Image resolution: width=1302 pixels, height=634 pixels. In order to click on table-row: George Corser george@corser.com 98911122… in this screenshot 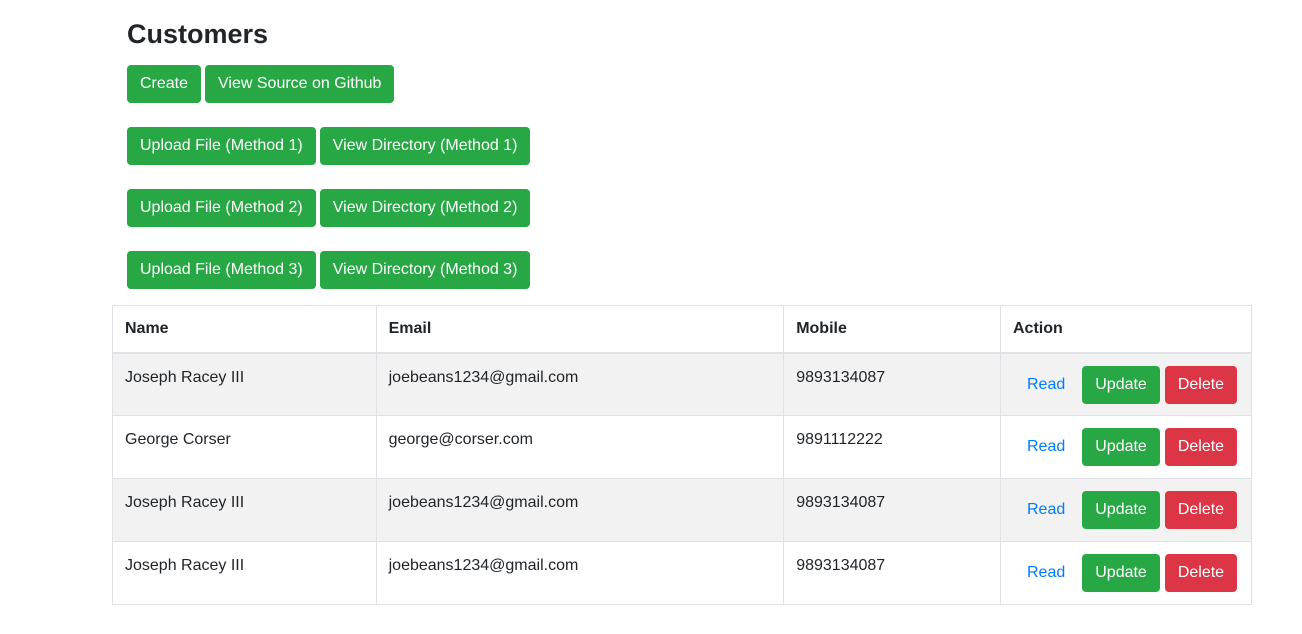, I will do `click(682, 447)`.